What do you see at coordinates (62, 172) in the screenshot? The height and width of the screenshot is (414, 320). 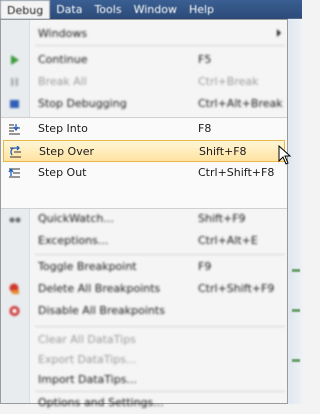 I see `menu-item-label: Step Out` at bounding box center [62, 172].